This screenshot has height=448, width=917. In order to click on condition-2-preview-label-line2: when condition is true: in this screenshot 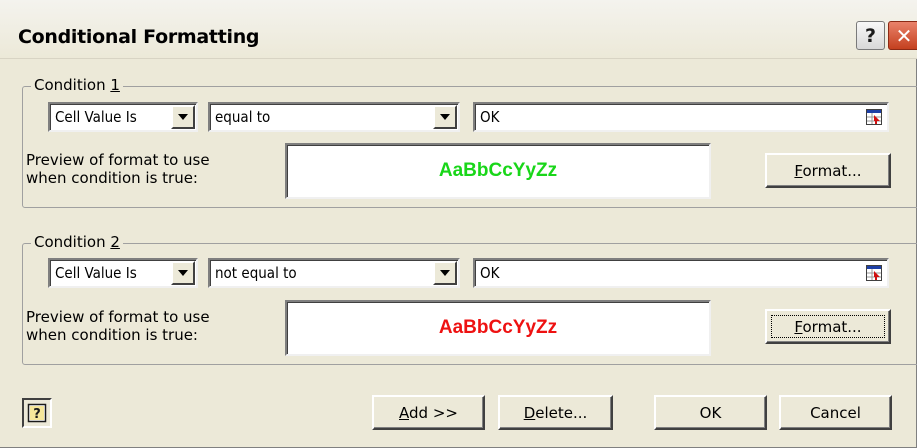, I will do `click(112, 335)`.